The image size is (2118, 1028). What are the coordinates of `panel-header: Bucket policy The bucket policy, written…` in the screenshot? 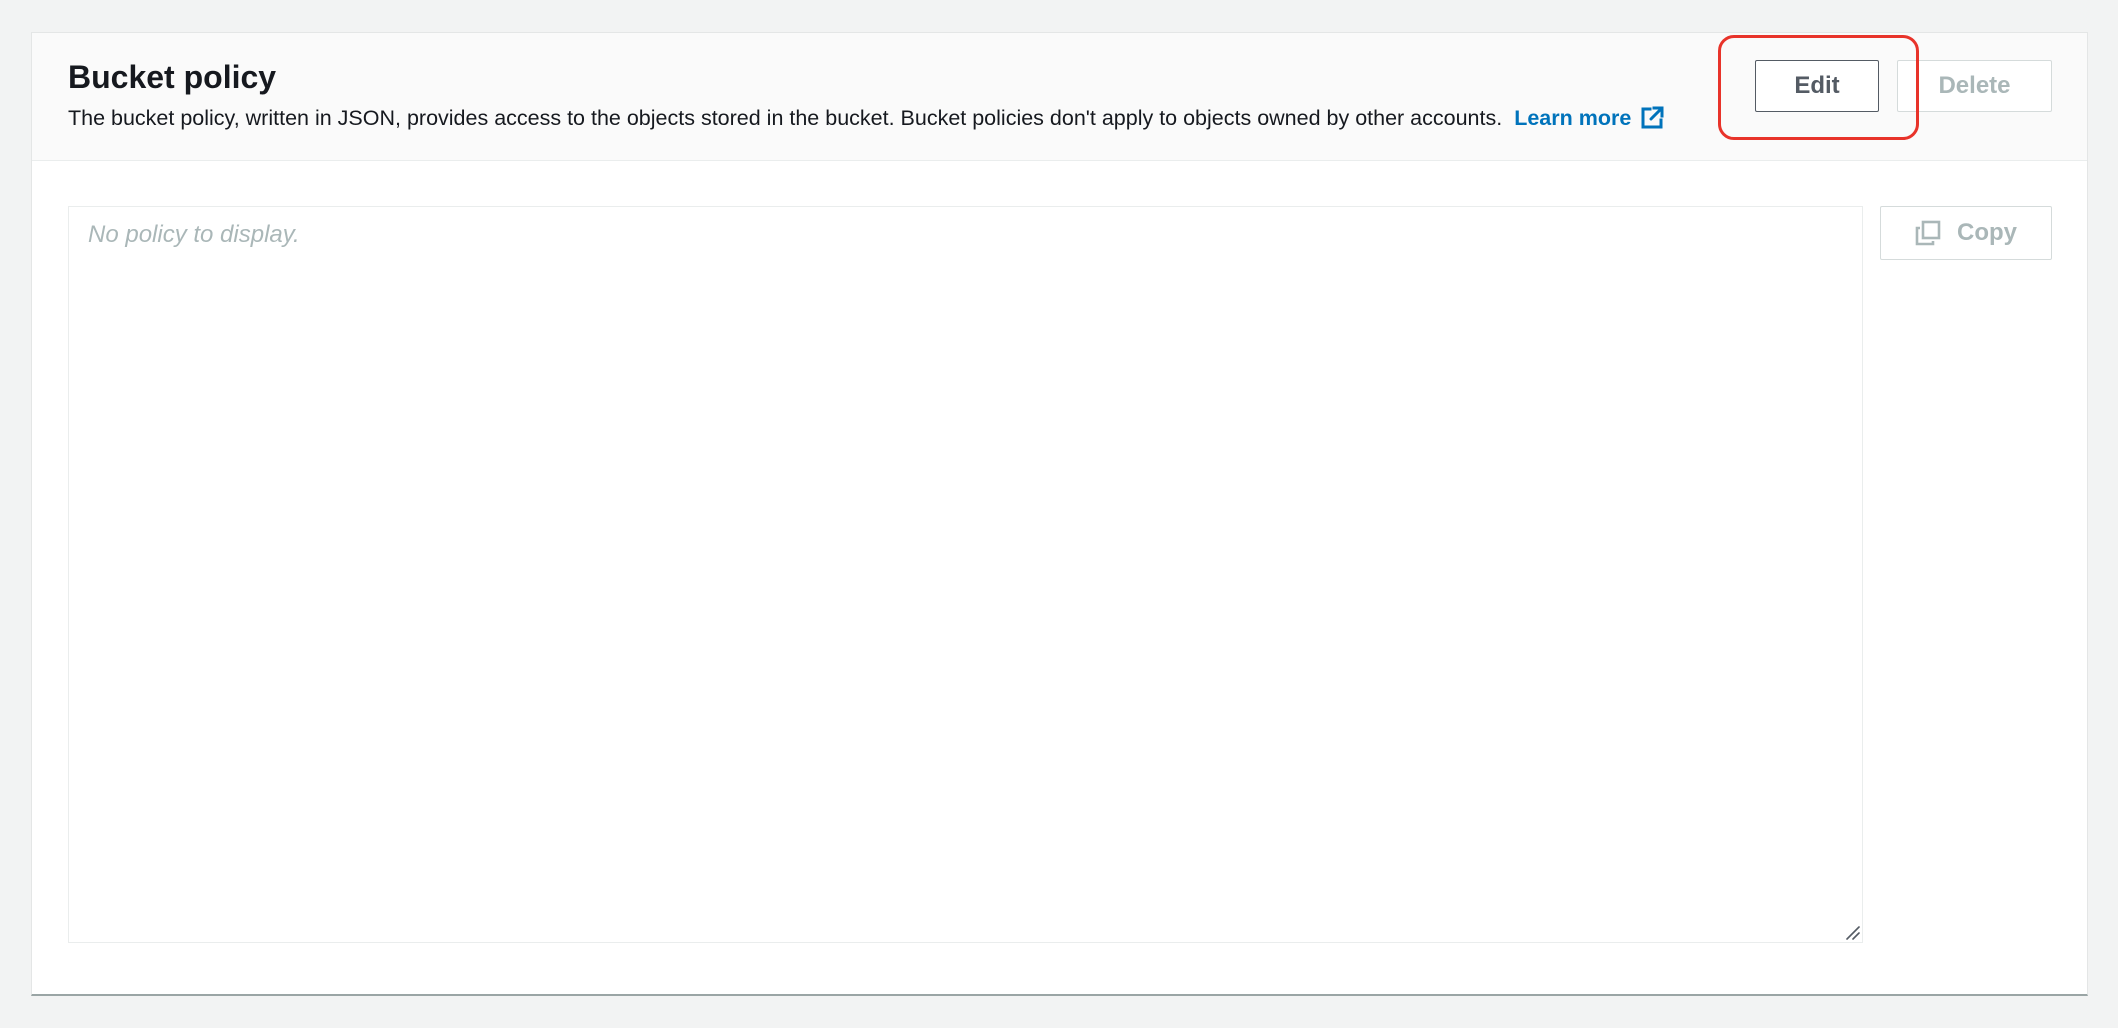 It's located at (1059, 97).